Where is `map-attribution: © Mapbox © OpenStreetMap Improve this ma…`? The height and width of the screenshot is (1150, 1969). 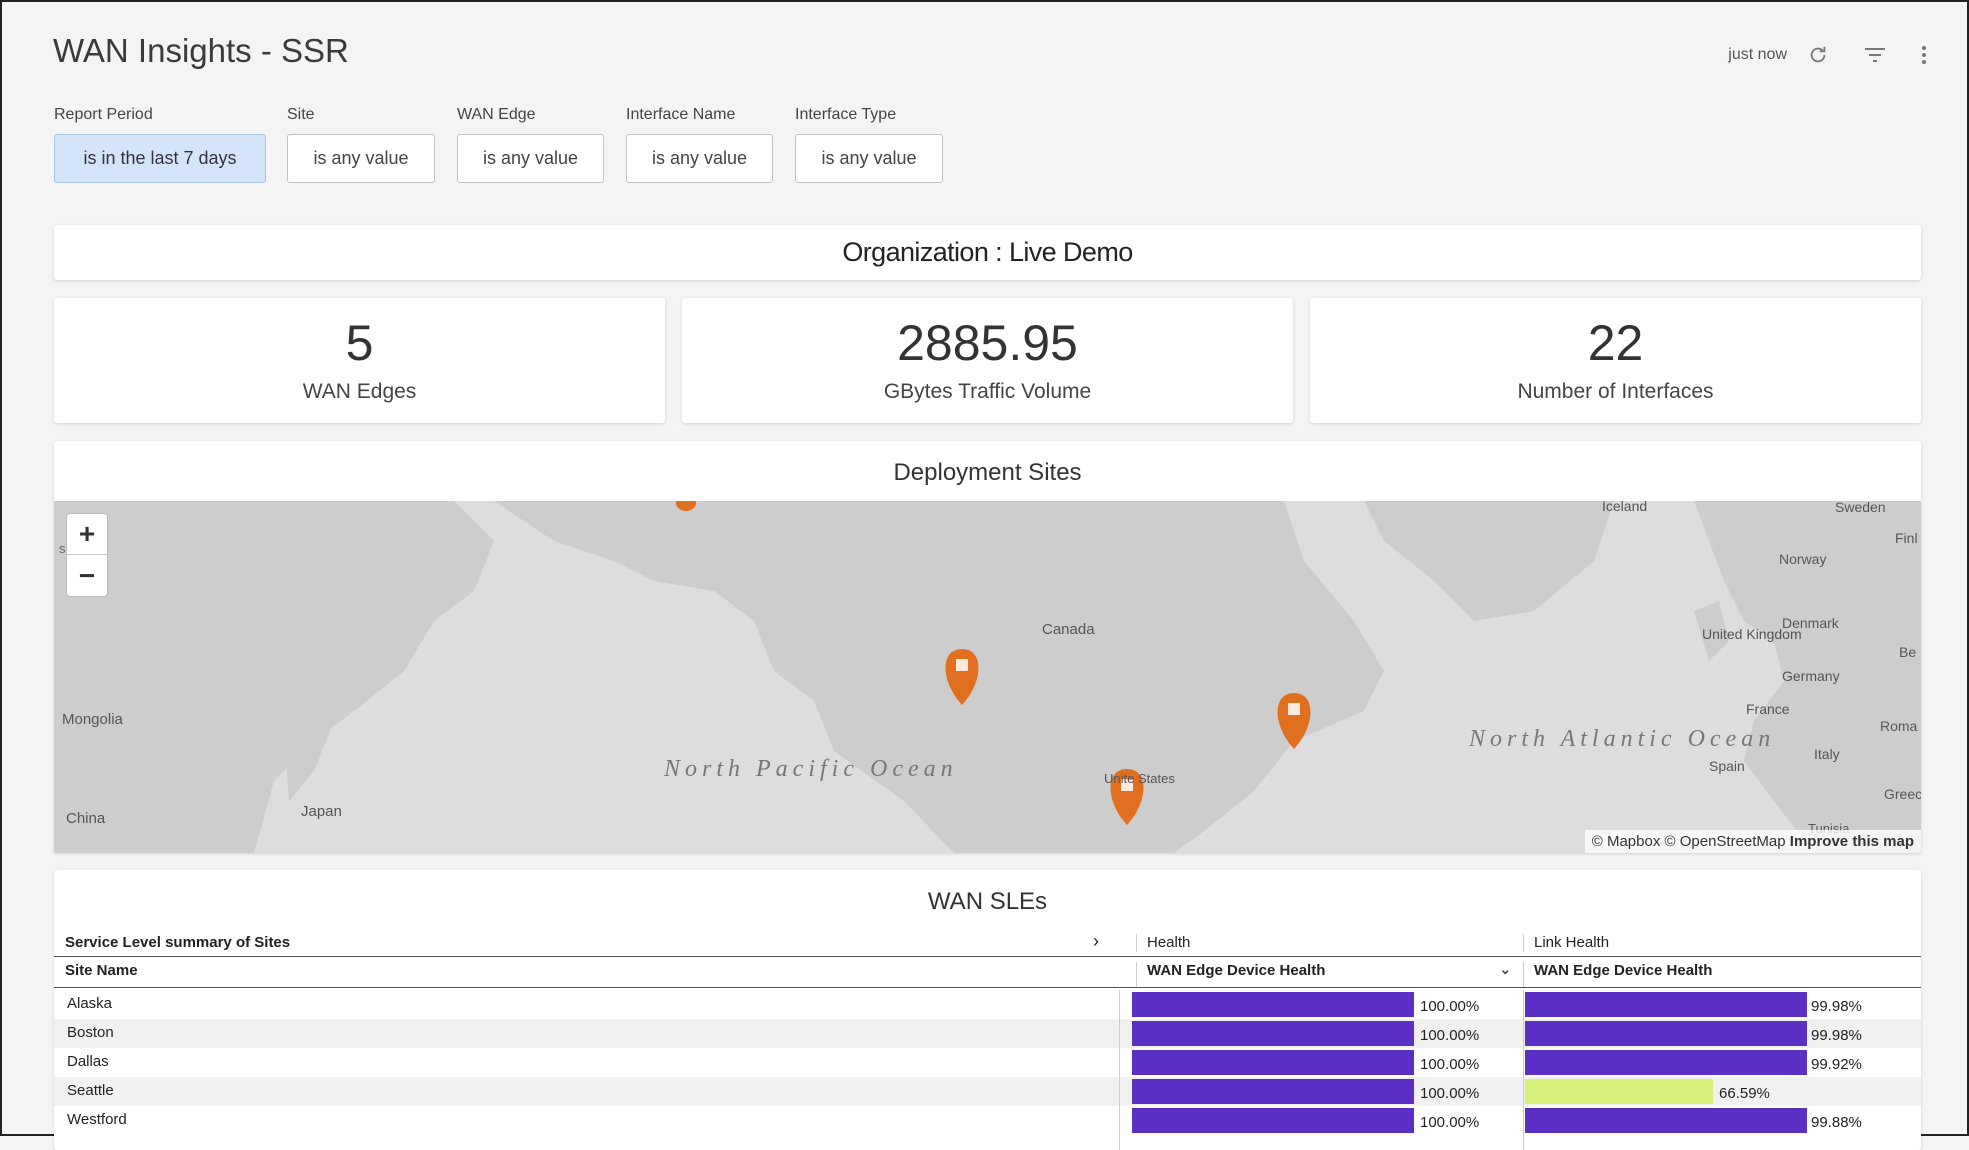
map-attribution: © Mapbox © OpenStreetMap Improve this ma… is located at coordinates (1752, 841).